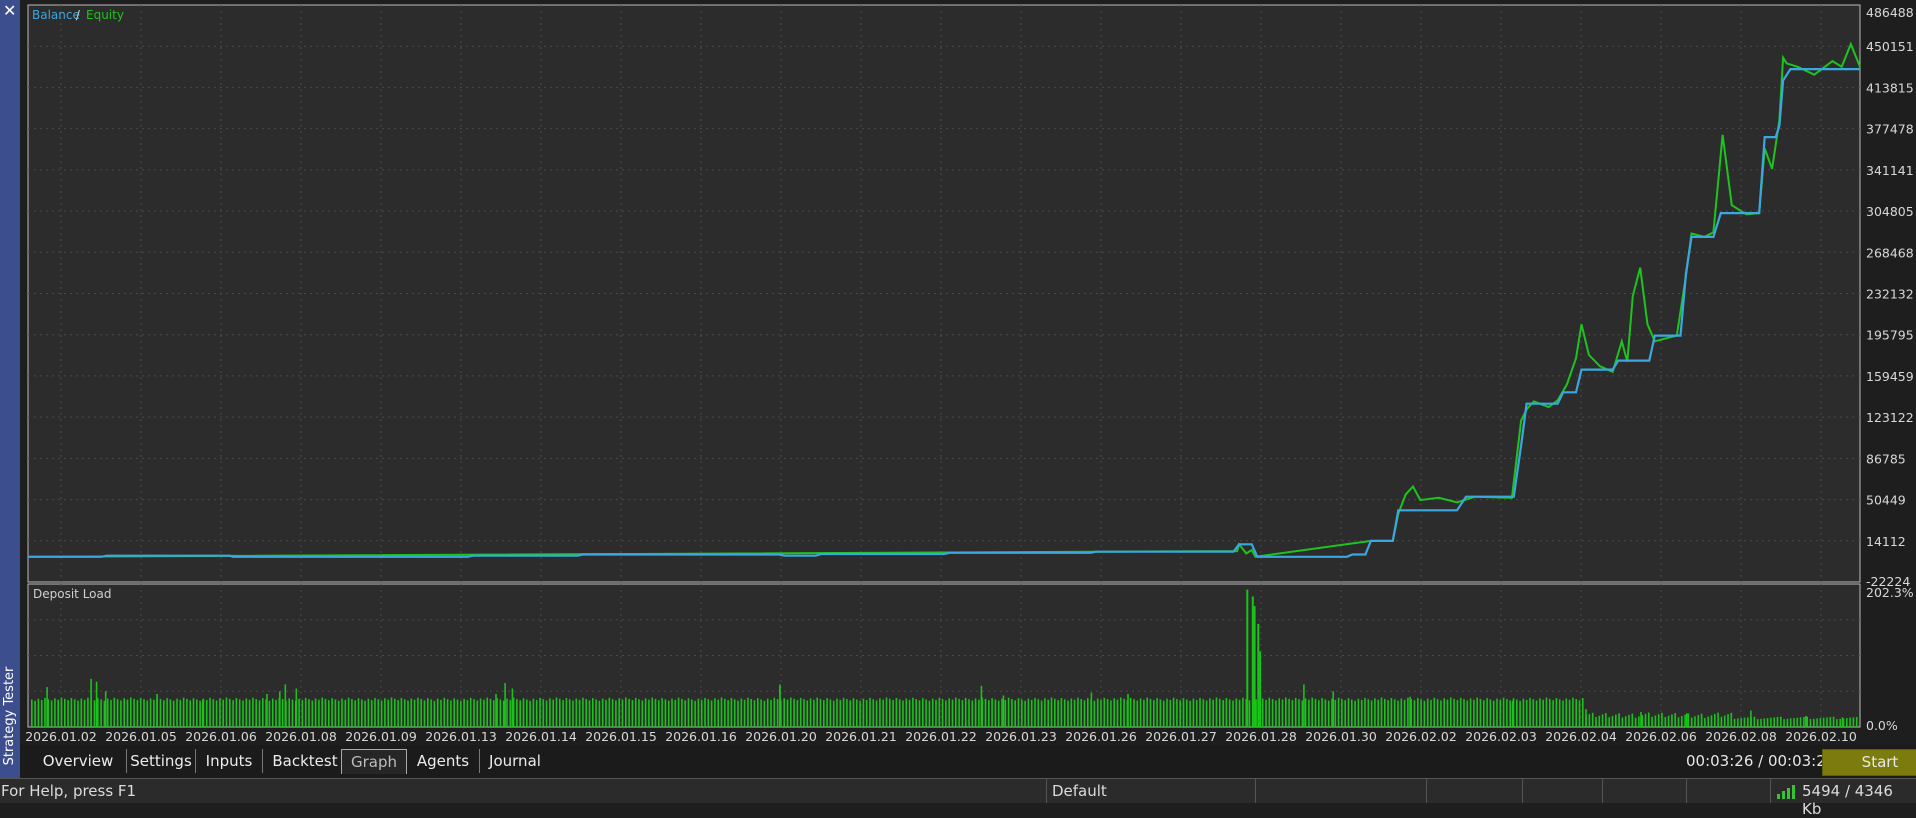 The image size is (1916, 818). Describe the element at coordinates (305, 761) in the screenshot. I see `tab-backtest: Backtest` at that location.